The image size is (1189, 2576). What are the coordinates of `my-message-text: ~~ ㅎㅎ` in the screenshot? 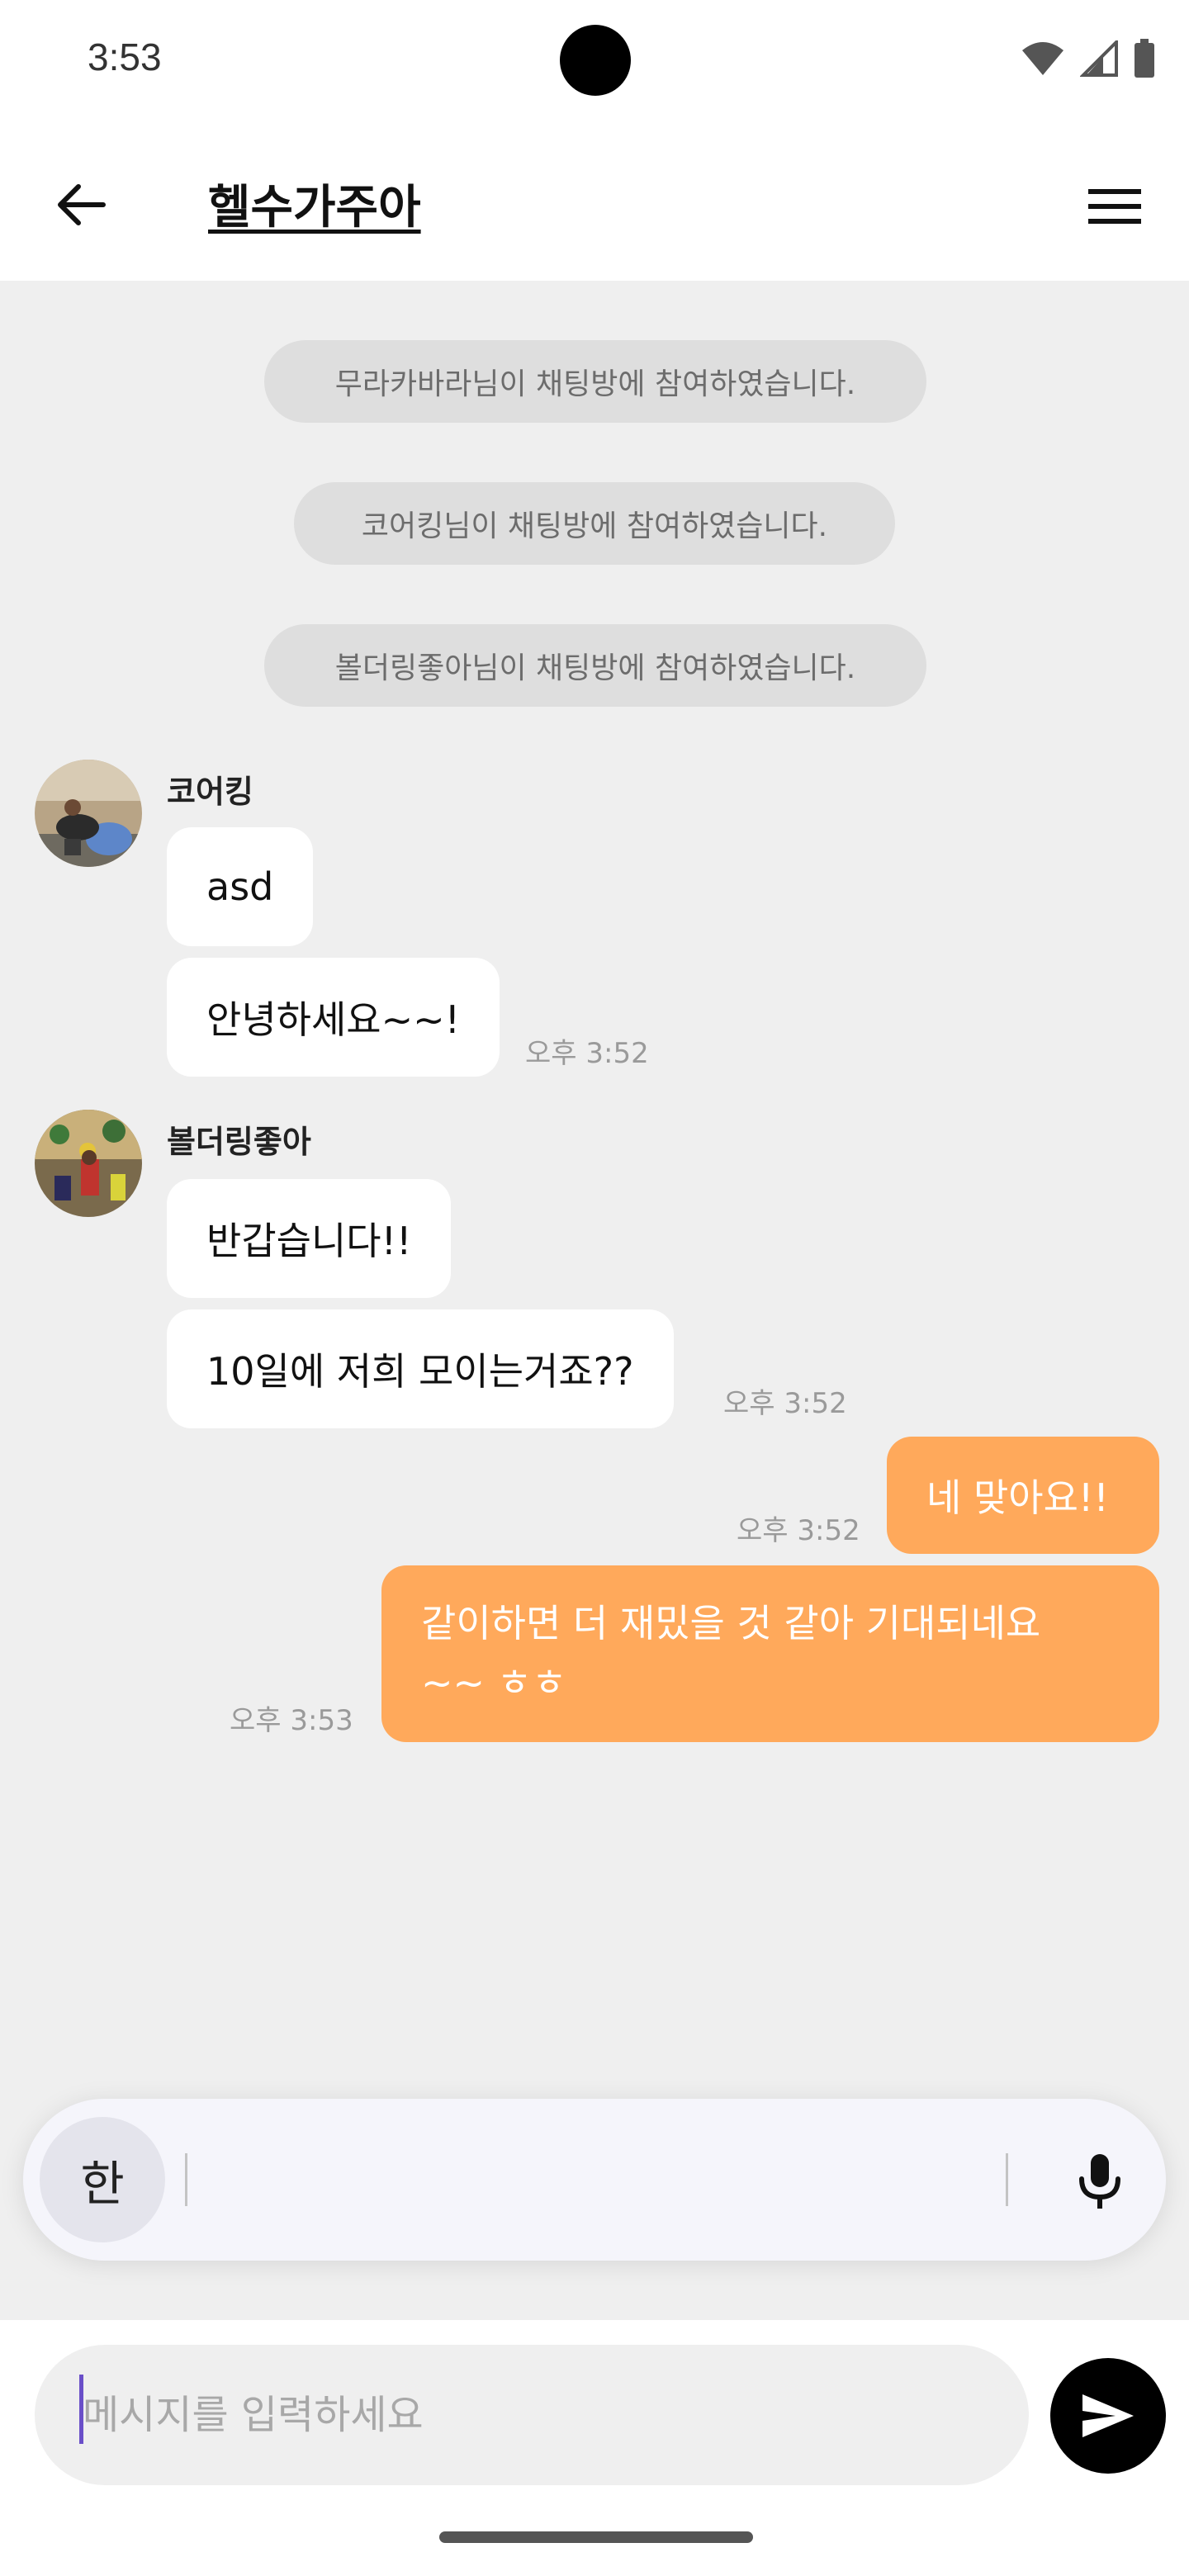 It's located at (494, 1682).